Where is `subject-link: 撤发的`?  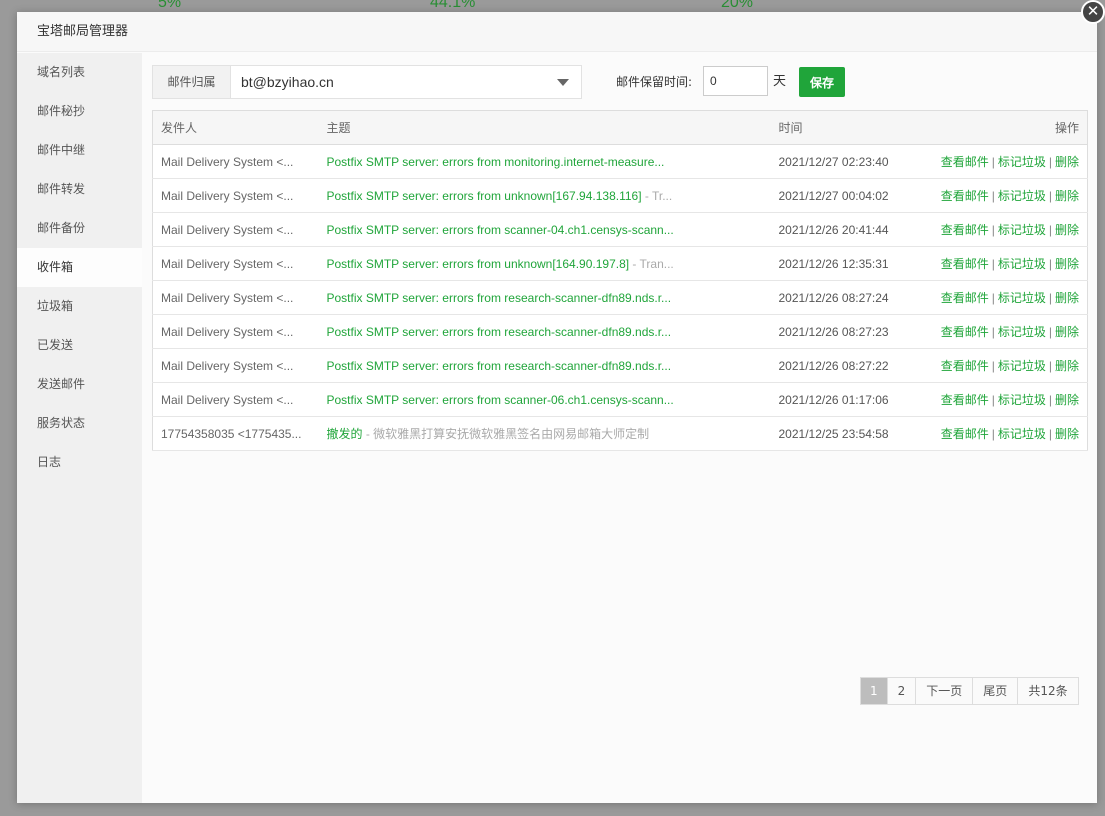 subject-link: 撤发的 is located at coordinates (345, 434).